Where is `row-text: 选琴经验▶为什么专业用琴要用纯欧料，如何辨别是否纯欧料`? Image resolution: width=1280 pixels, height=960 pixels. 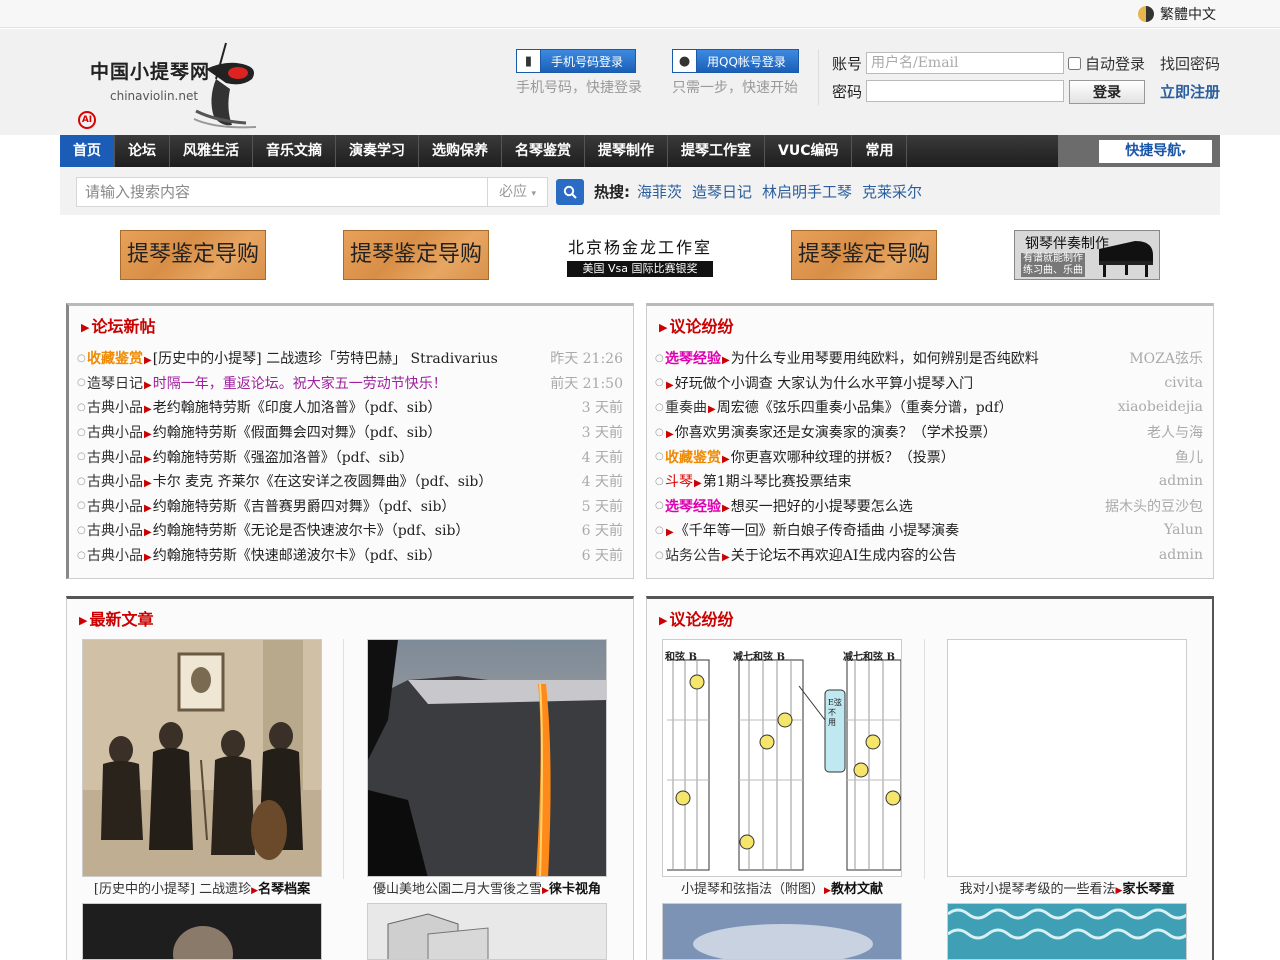
row-text: 选琴经验▶为什么专业用琴要用纯欧料，如何辨别是否纯欧料 is located at coordinates (893, 358).